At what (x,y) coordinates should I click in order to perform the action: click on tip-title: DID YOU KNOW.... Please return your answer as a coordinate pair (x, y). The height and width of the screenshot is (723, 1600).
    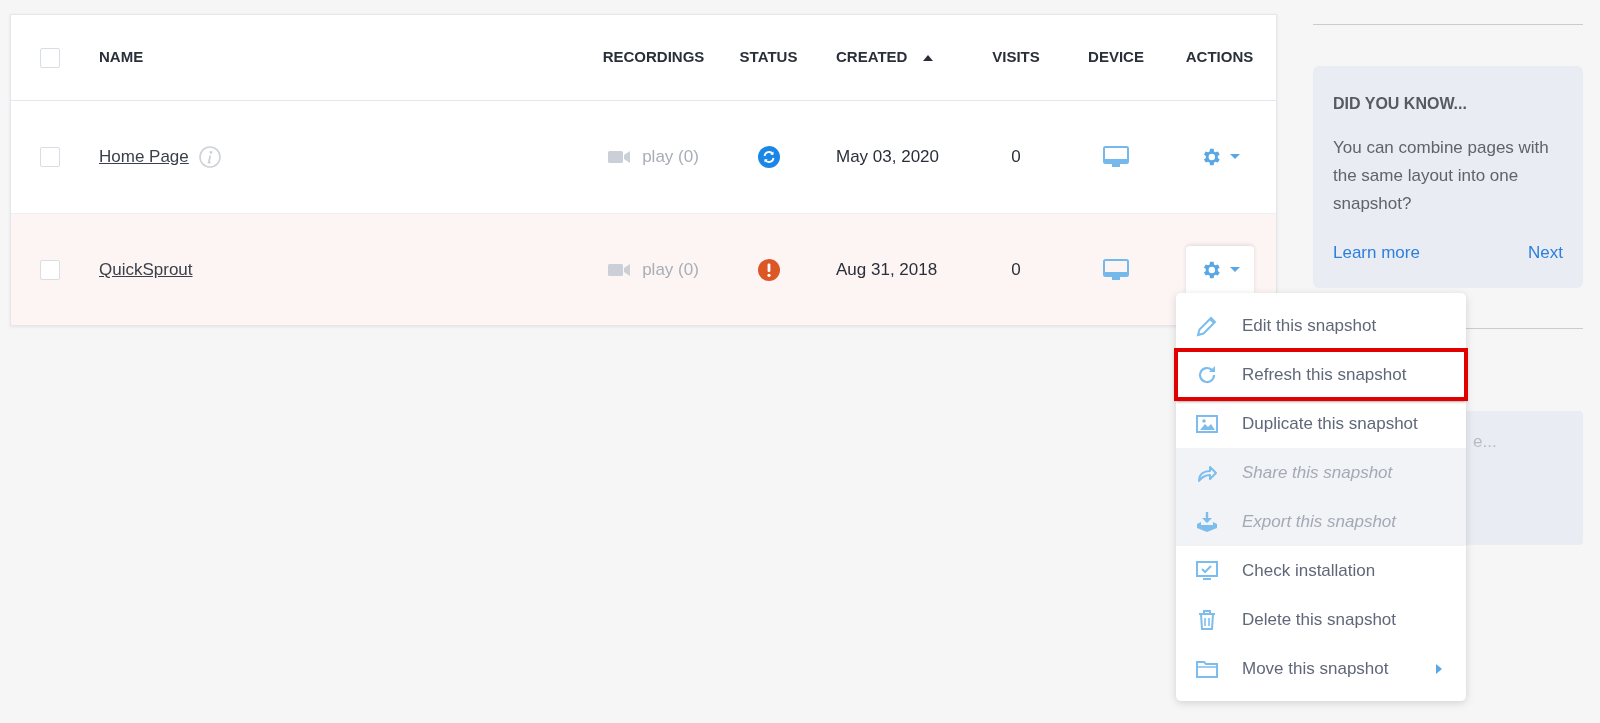
    Looking at the image, I should click on (1400, 104).